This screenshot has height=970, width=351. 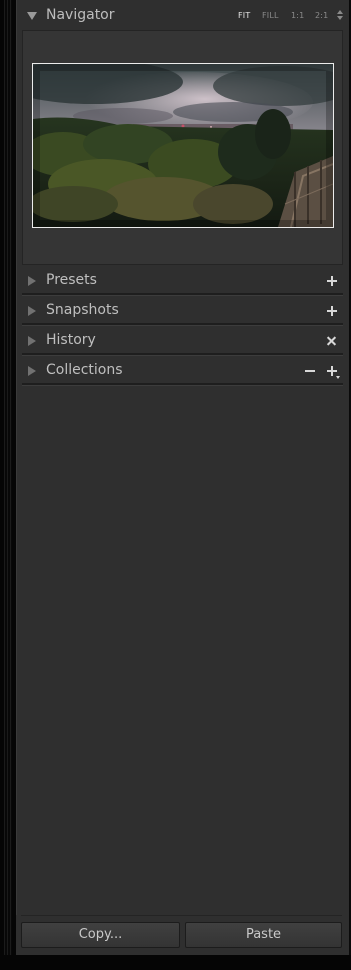 What do you see at coordinates (340, 16) in the screenshot?
I see `zoom-ratio-stepper-icon` at bounding box center [340, 16].